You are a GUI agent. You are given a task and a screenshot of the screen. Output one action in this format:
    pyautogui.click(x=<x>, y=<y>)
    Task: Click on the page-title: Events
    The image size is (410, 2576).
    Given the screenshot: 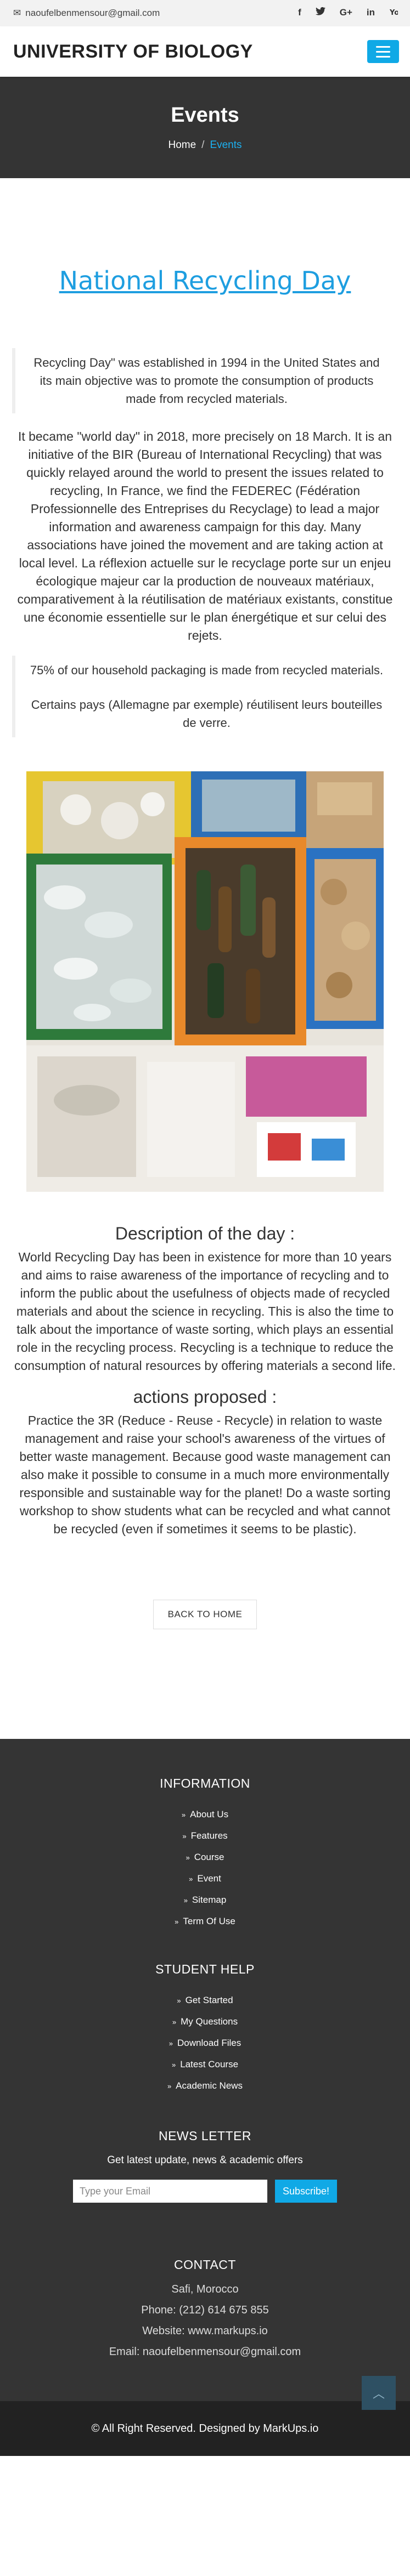 What is the action you would take?
    pyautogui.click(x=205, y=115)
    